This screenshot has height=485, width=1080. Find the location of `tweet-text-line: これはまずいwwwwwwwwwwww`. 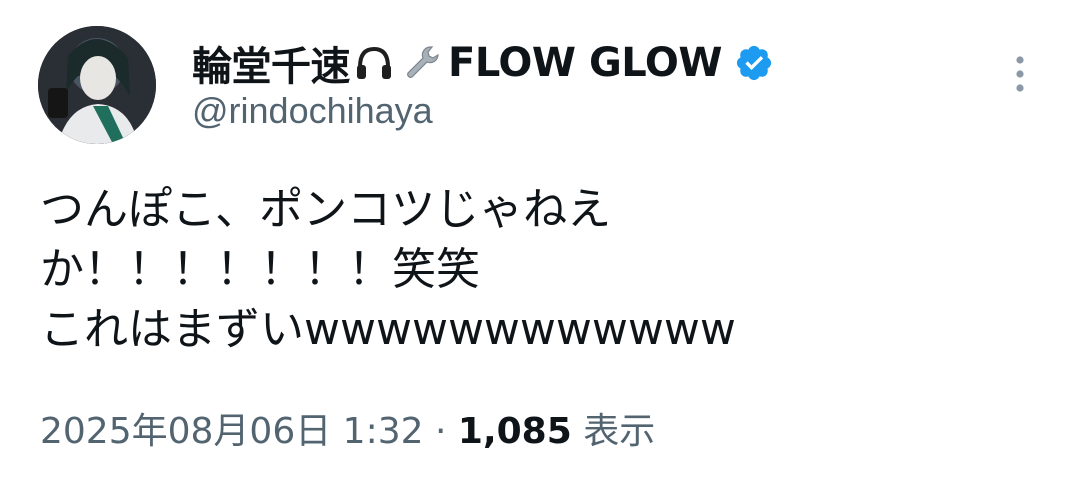

tweet-text-line: これはまずいwwwwwwwwwwww is located at coordinates (388, 329).